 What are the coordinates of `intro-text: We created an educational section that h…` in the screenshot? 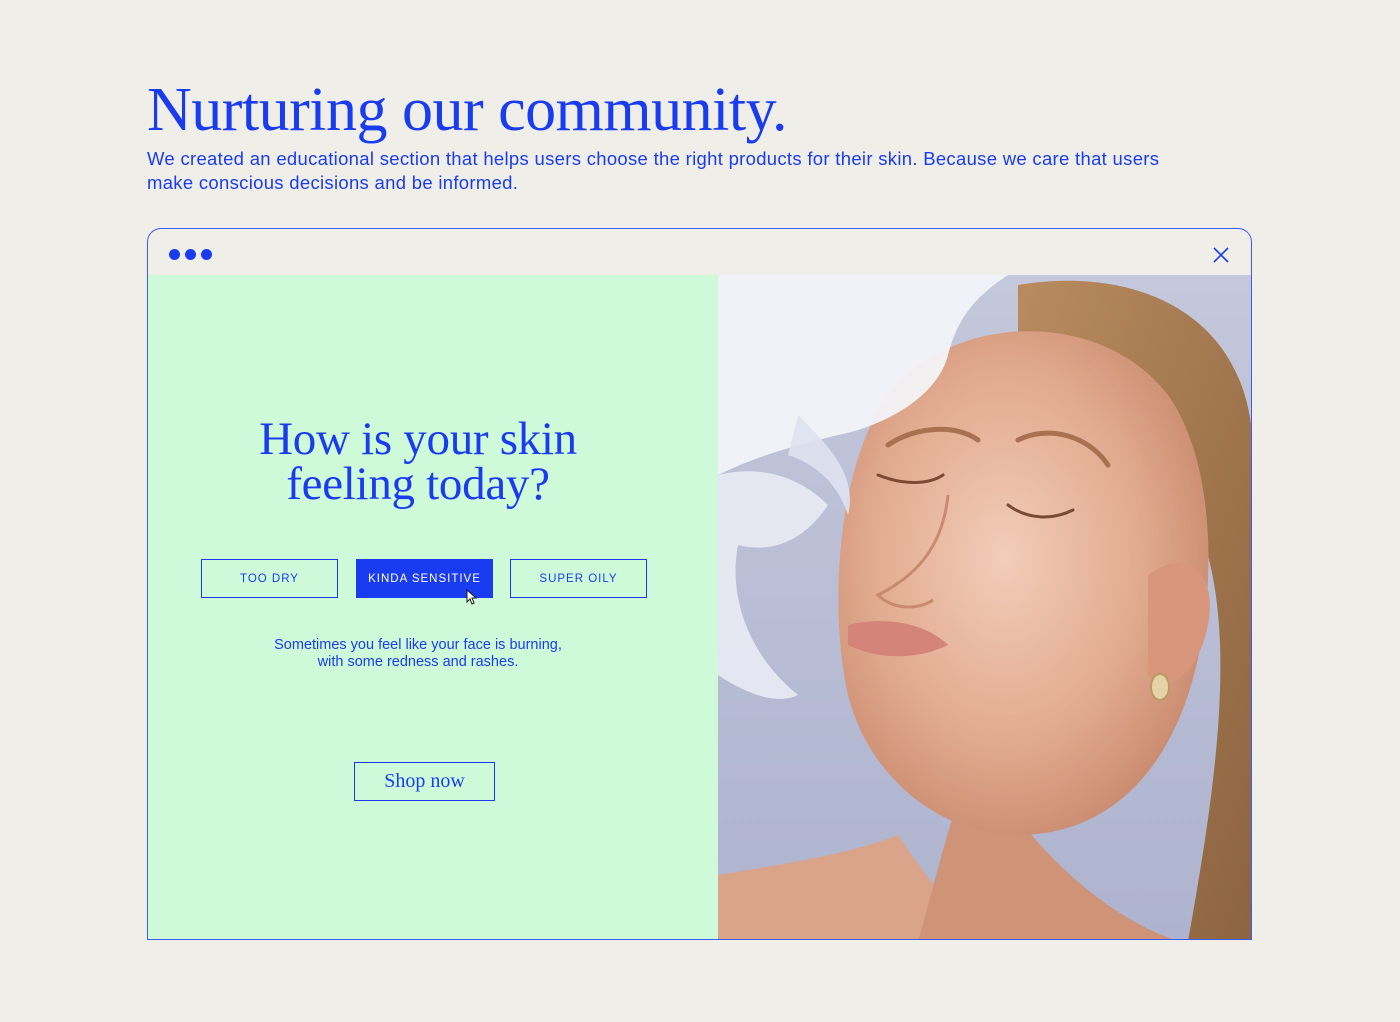 It's located at (653, 170).